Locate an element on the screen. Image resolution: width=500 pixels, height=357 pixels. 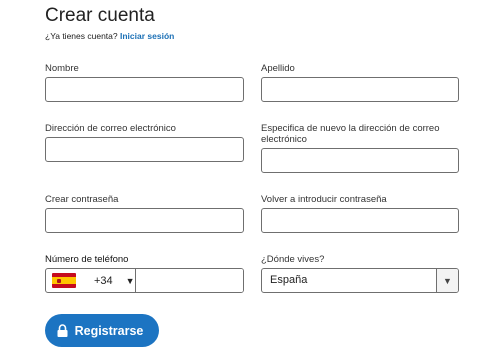
phone-field-group: +34 ▼ is located at coordinates (144, 280).